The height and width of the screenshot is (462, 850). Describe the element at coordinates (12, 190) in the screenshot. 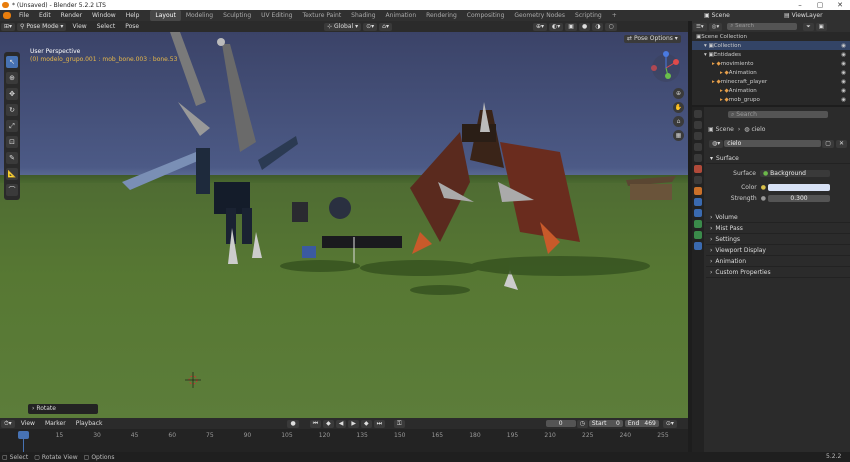

I see `bone-tool-icon: ⌒` at that location.